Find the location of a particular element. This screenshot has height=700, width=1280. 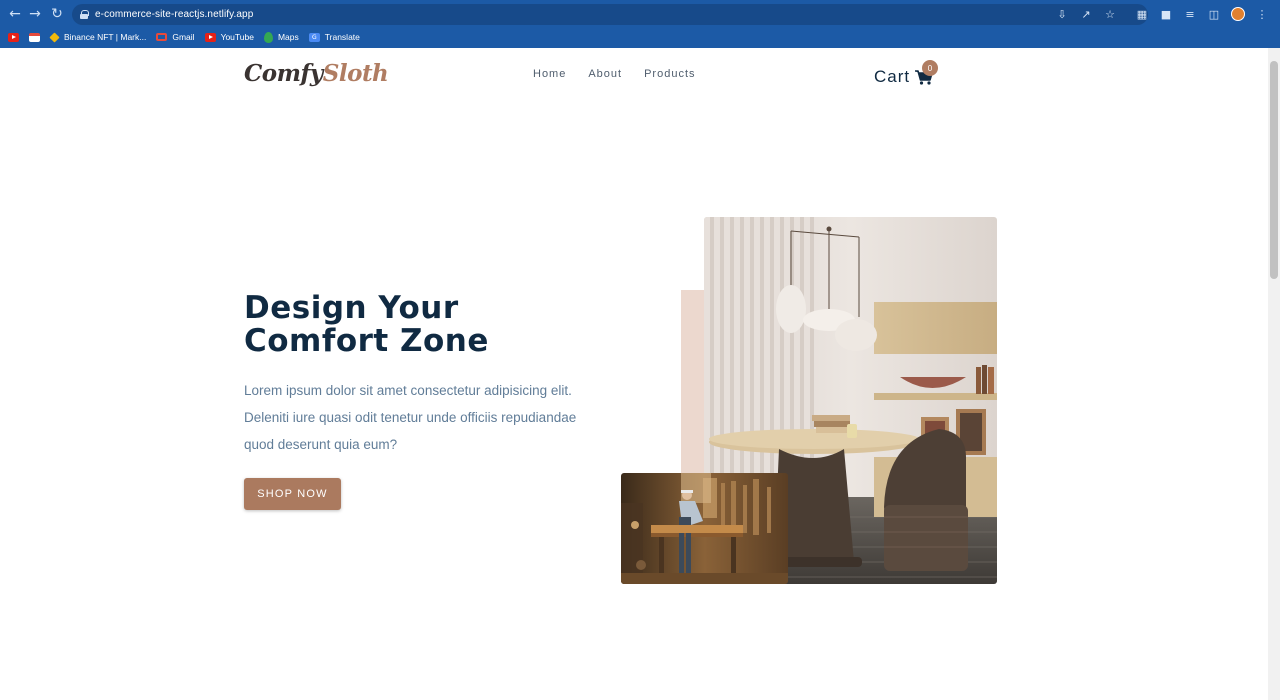

profile-avatar is located at coordinates (1238, 14).